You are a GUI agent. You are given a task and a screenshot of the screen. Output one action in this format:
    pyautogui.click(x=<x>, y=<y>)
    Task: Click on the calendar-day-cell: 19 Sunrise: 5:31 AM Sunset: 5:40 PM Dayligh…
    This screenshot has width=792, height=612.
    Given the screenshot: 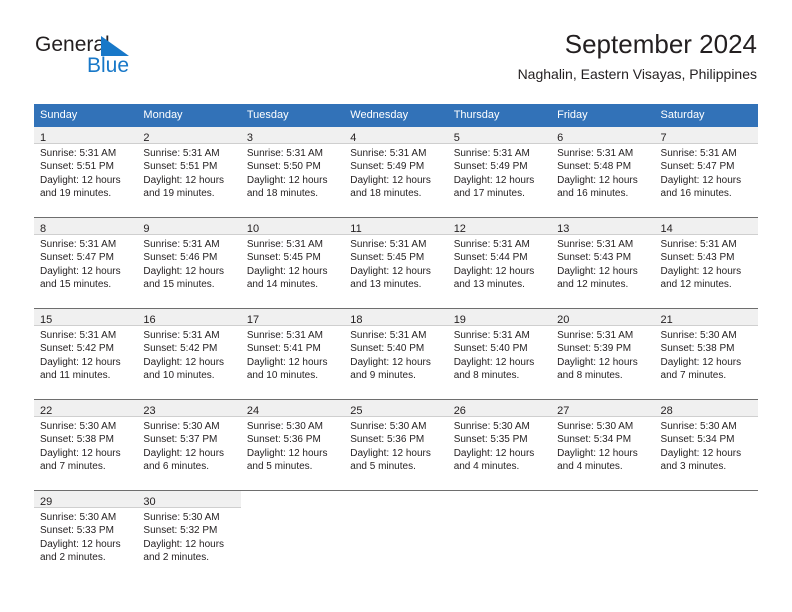 What is the action you would take?
    pyautogui.click(x=499, y=354)
    